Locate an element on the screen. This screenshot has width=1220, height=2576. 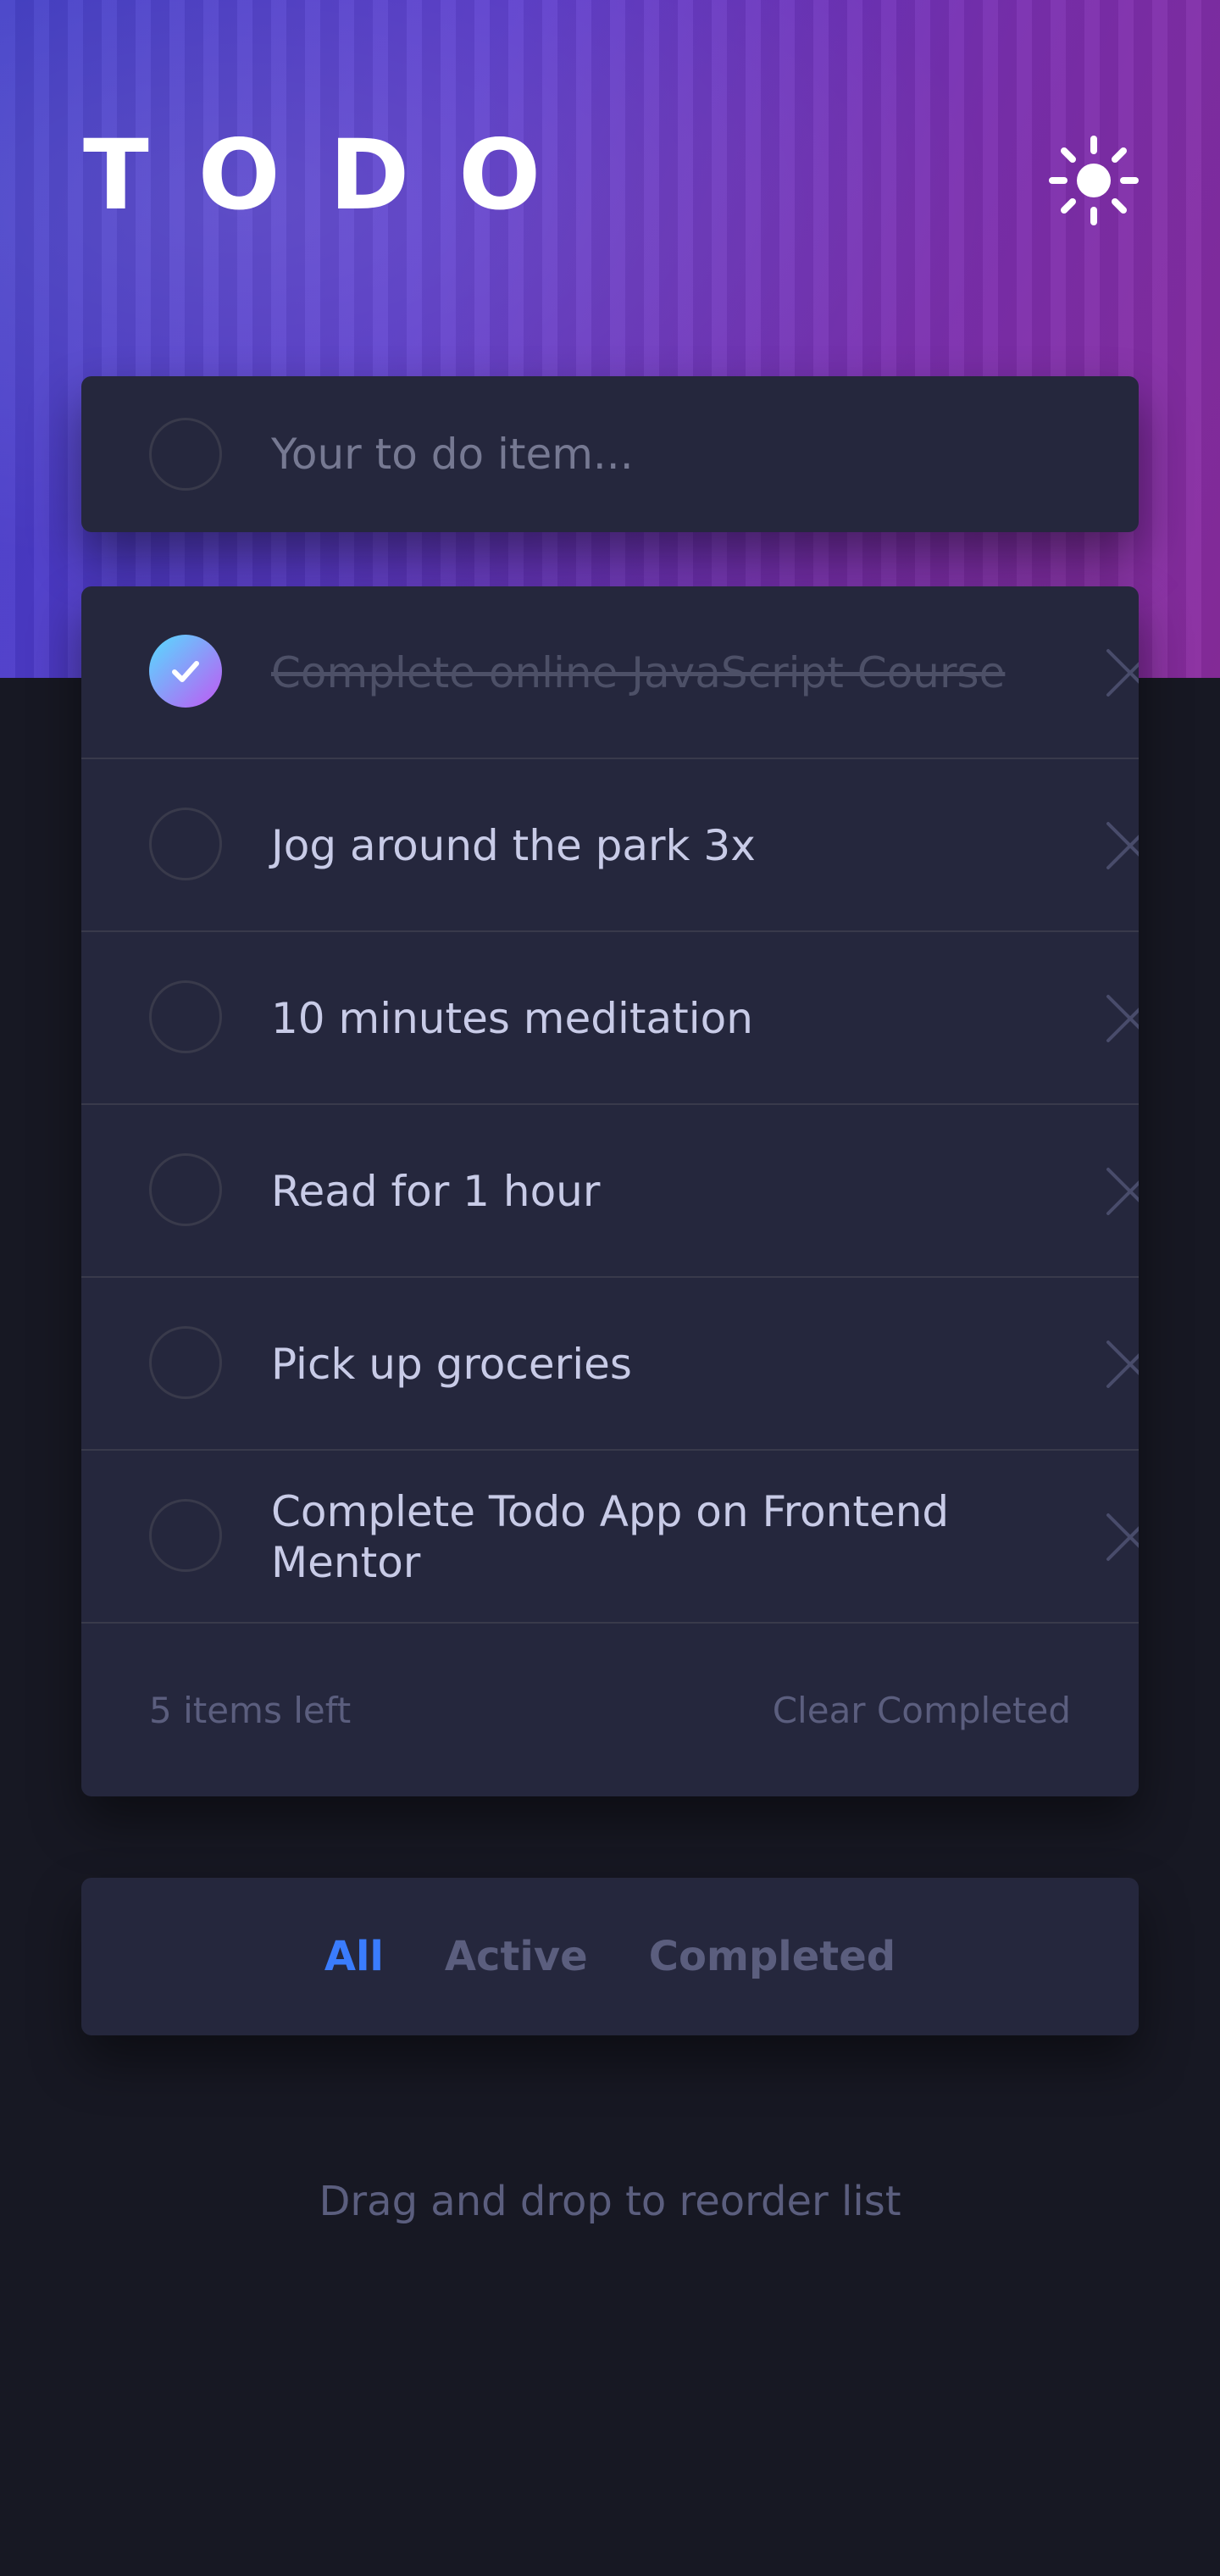
todo-text: Complete online JavaScript Course is located at coordinates (638, 672).